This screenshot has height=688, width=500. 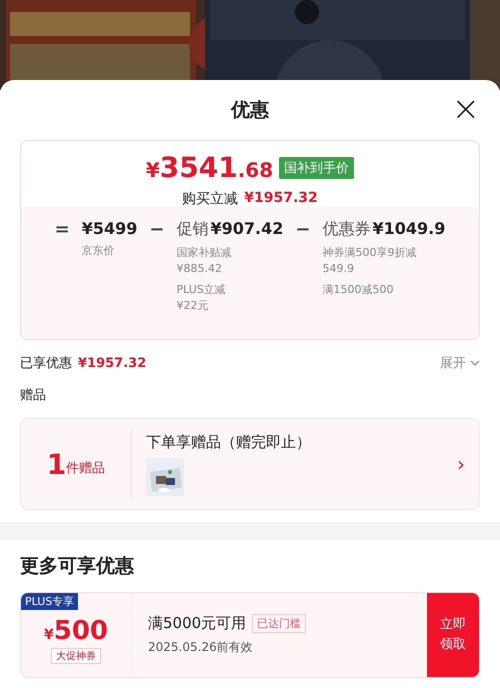 I want to click on breakdown-note: 神券满500享9折减, so click(x=370, y=253).